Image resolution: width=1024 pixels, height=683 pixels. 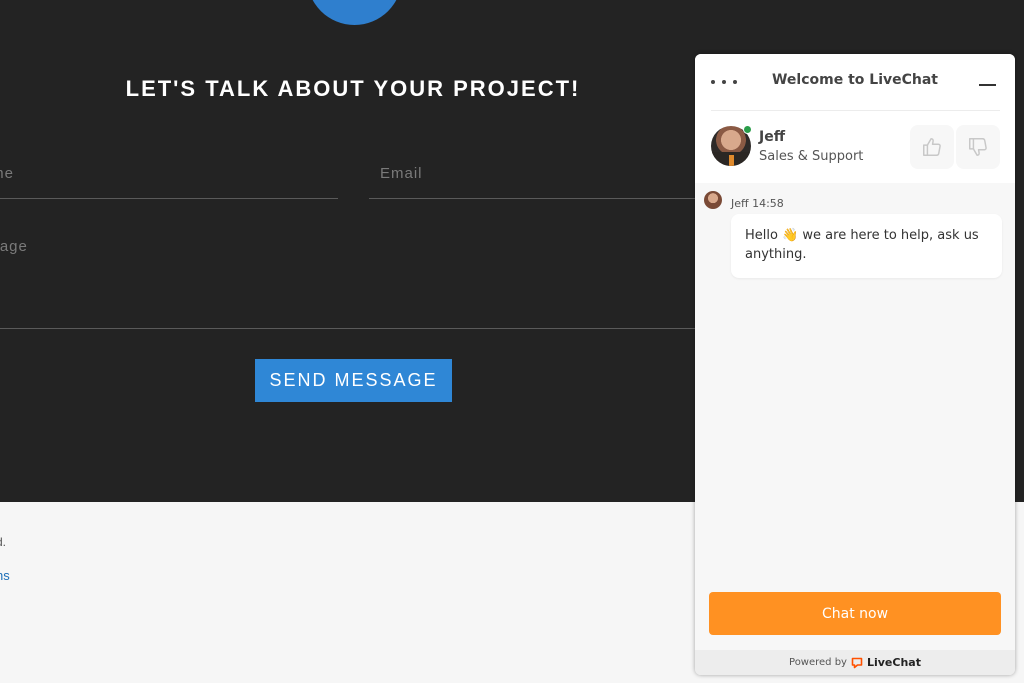 What do you see at coordinates (3, 542) in the screenshot?
I see `footer-text: d.` at bounding box center [3, 542].